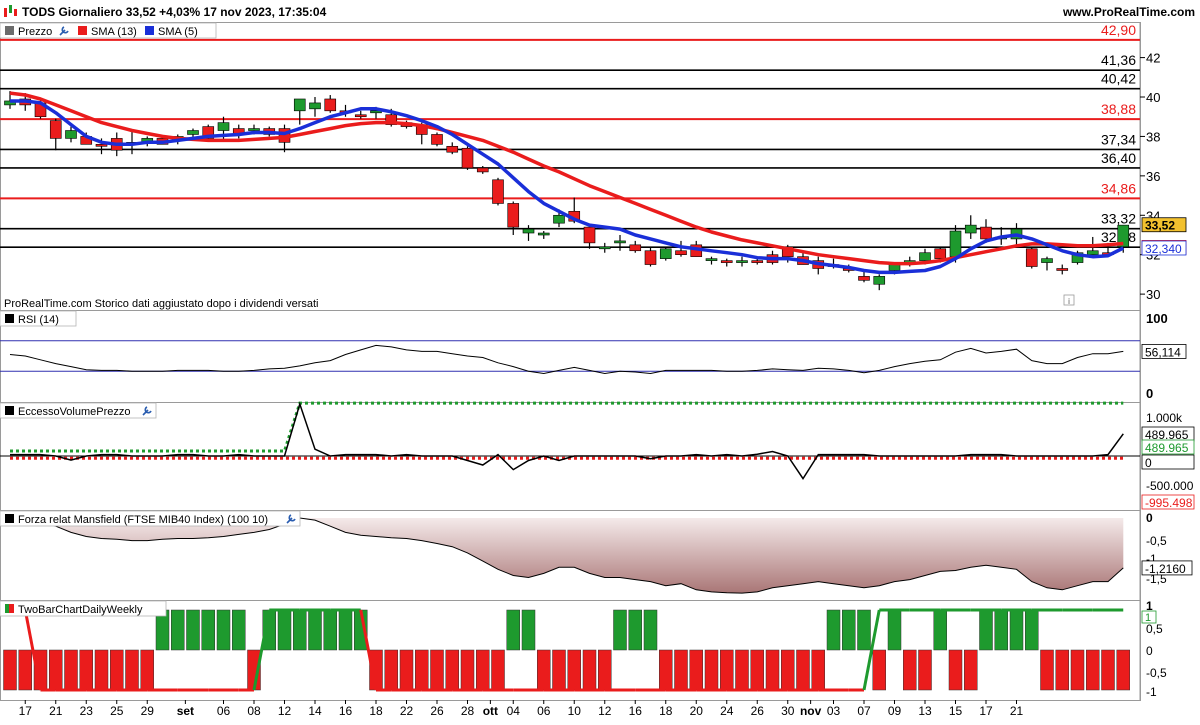 This screenshot has width=1200, height=725. What do you see at coordinates (697, 711) in the screenshot?
I see `x-tick-label: 20` at bounding box center [697, 711].